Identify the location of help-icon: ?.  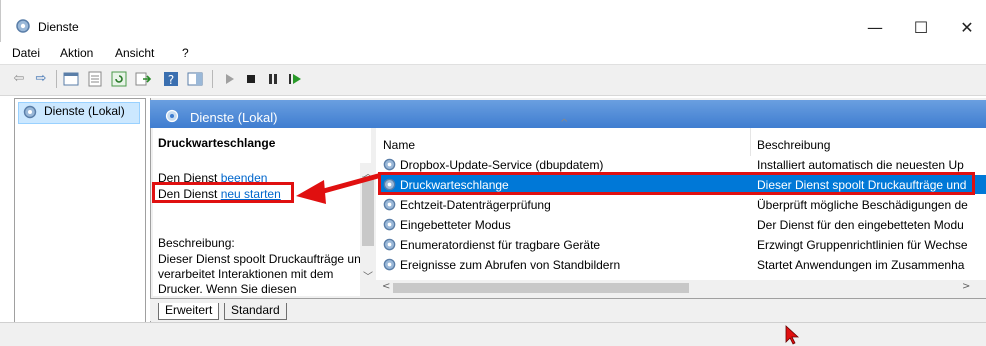
(171, 79).